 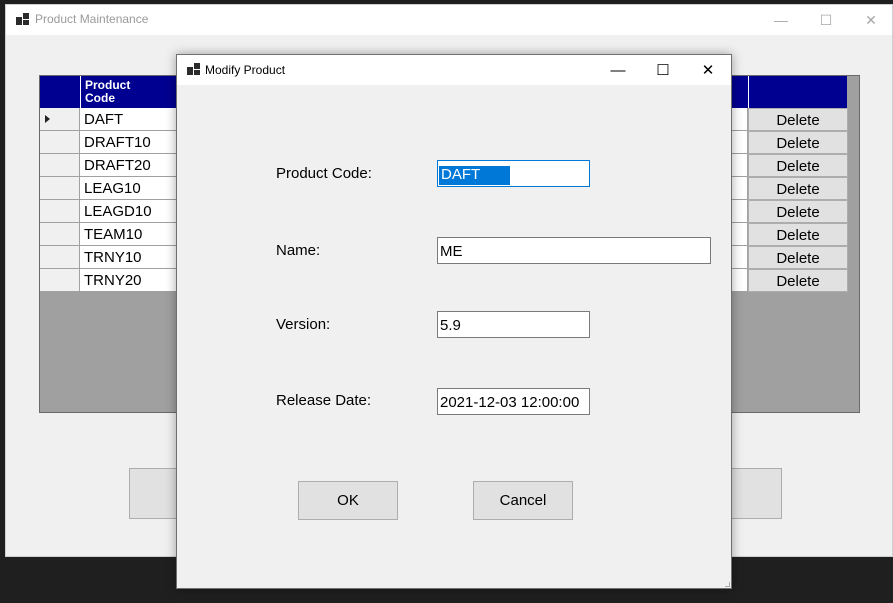 I want to click on app-icon, so click(x=22, y=19).